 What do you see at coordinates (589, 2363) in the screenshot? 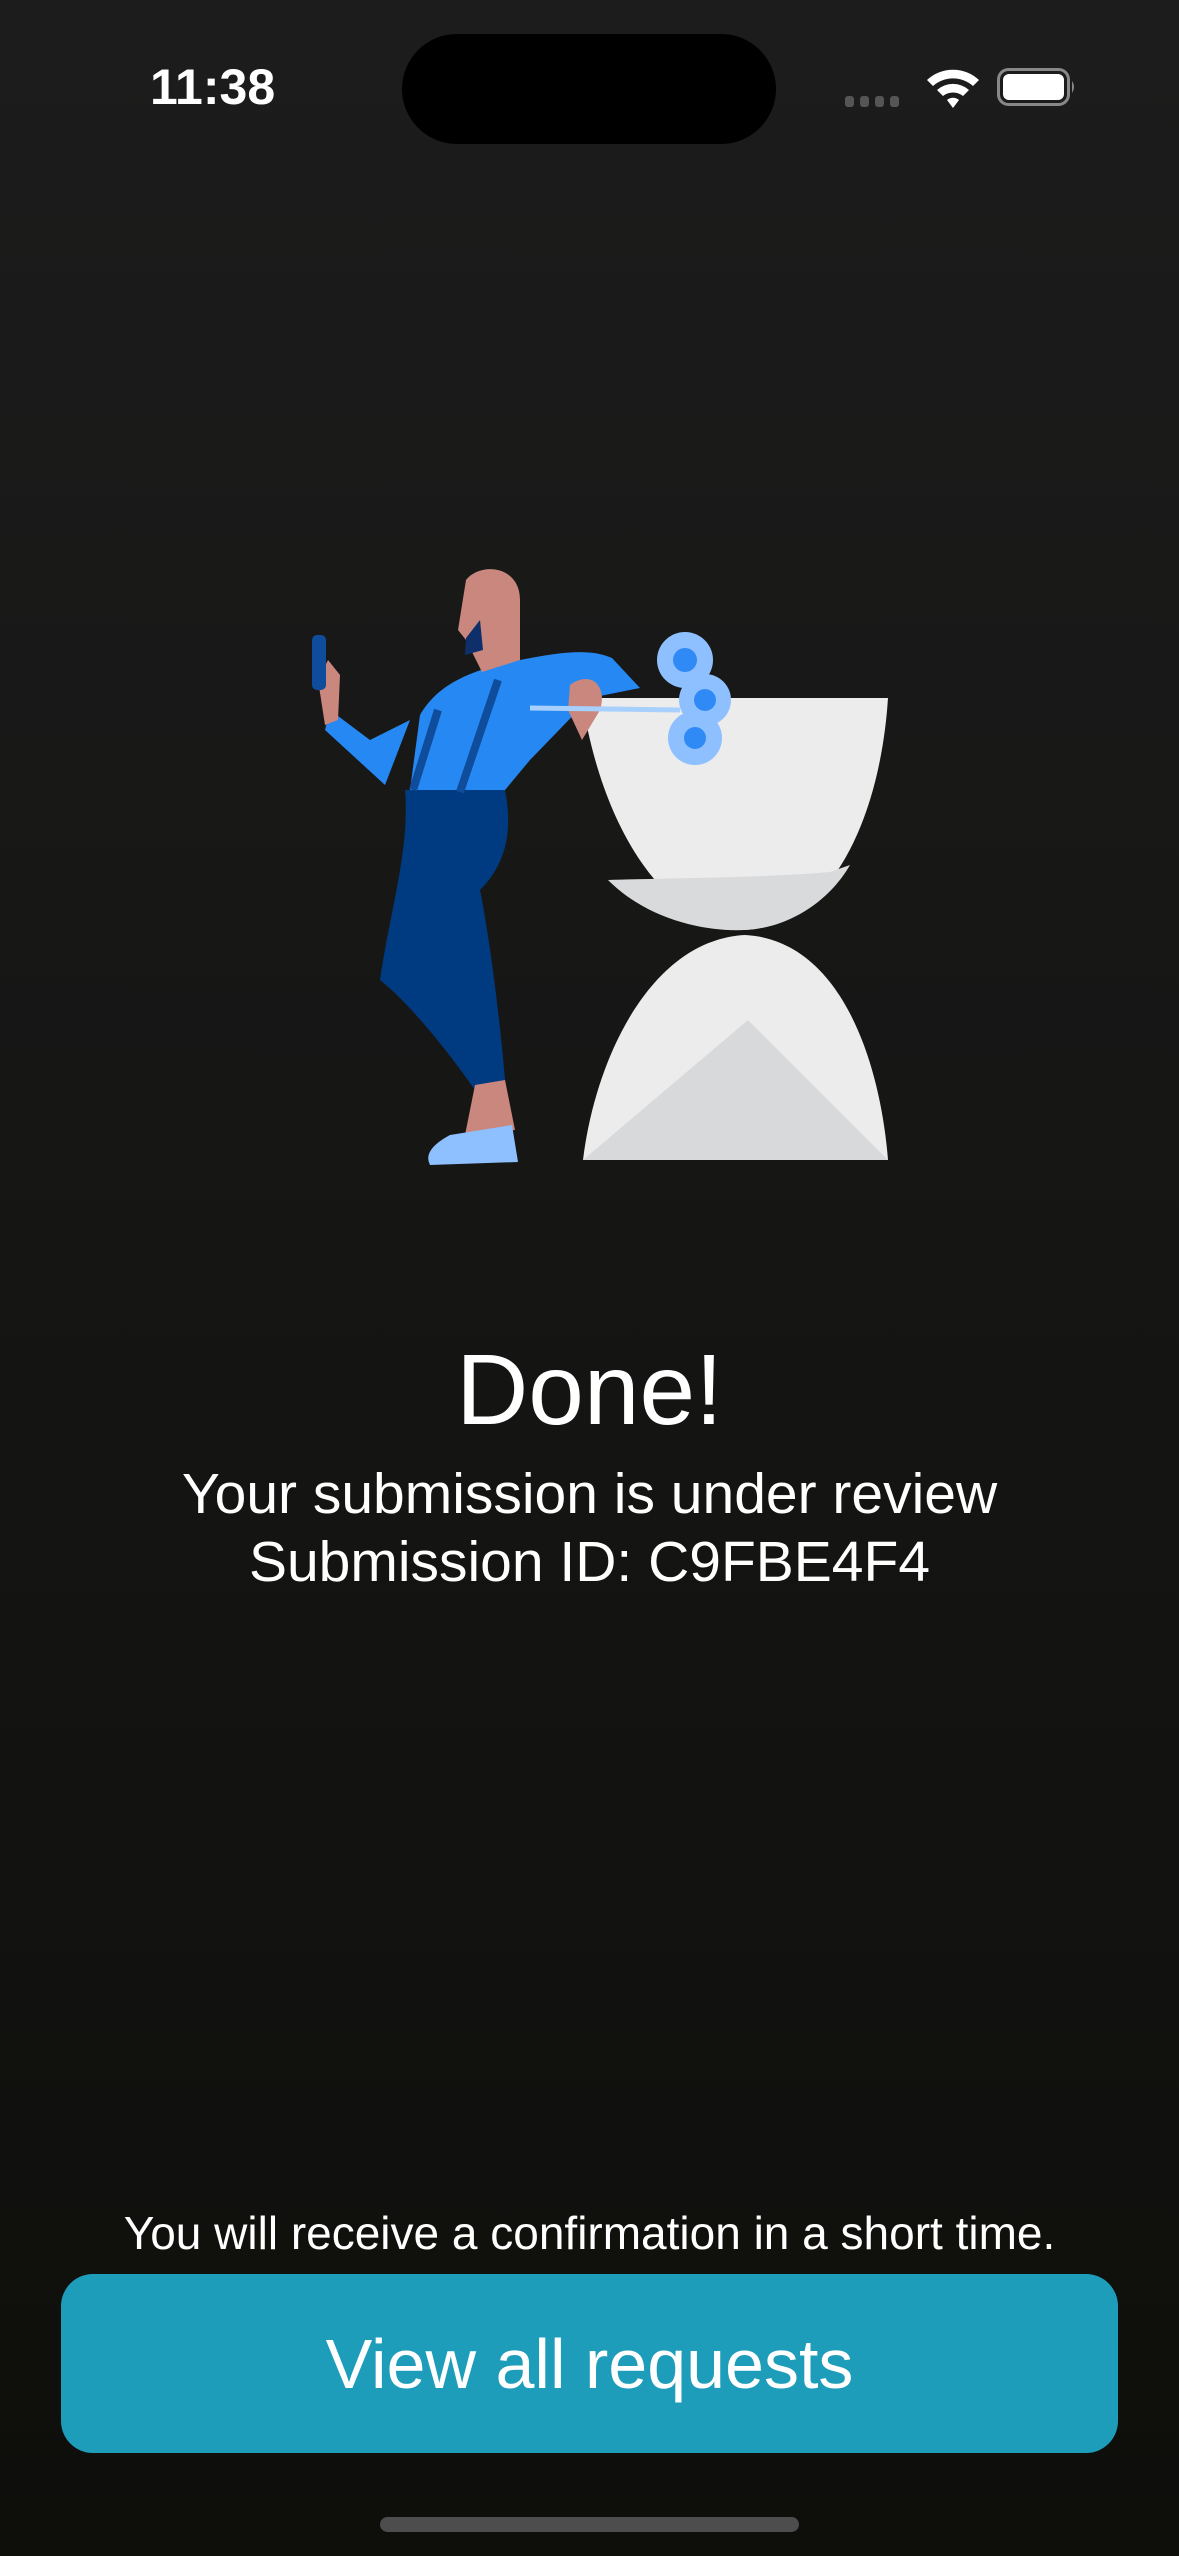
I see `view-all-requests-button: View all requests` at bounding box center [589, 2363].